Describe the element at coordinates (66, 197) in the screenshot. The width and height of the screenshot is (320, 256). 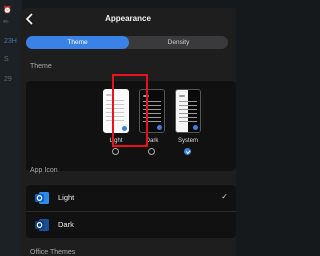
I see `app-icon-label: Light` at that location.